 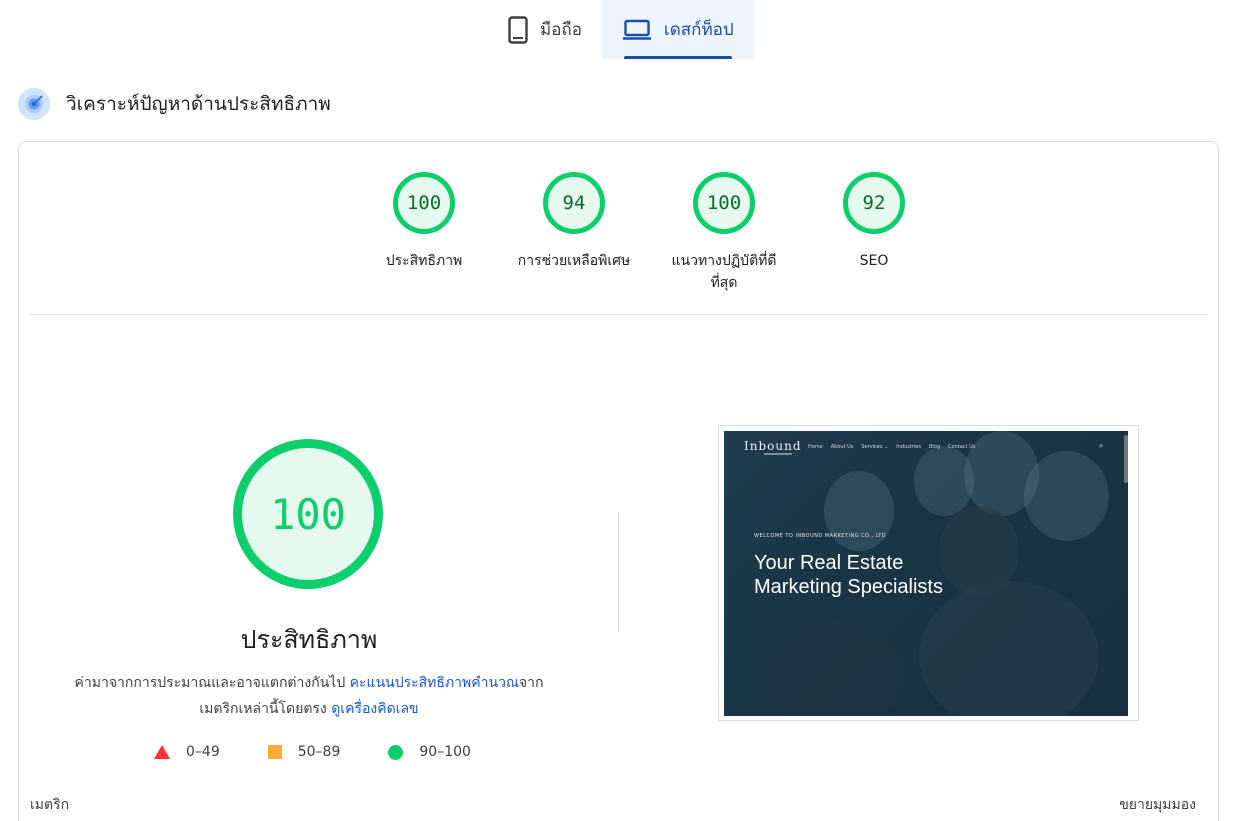 I want to click on site-nav-item: Contact Us, so click(x=962, y=447).